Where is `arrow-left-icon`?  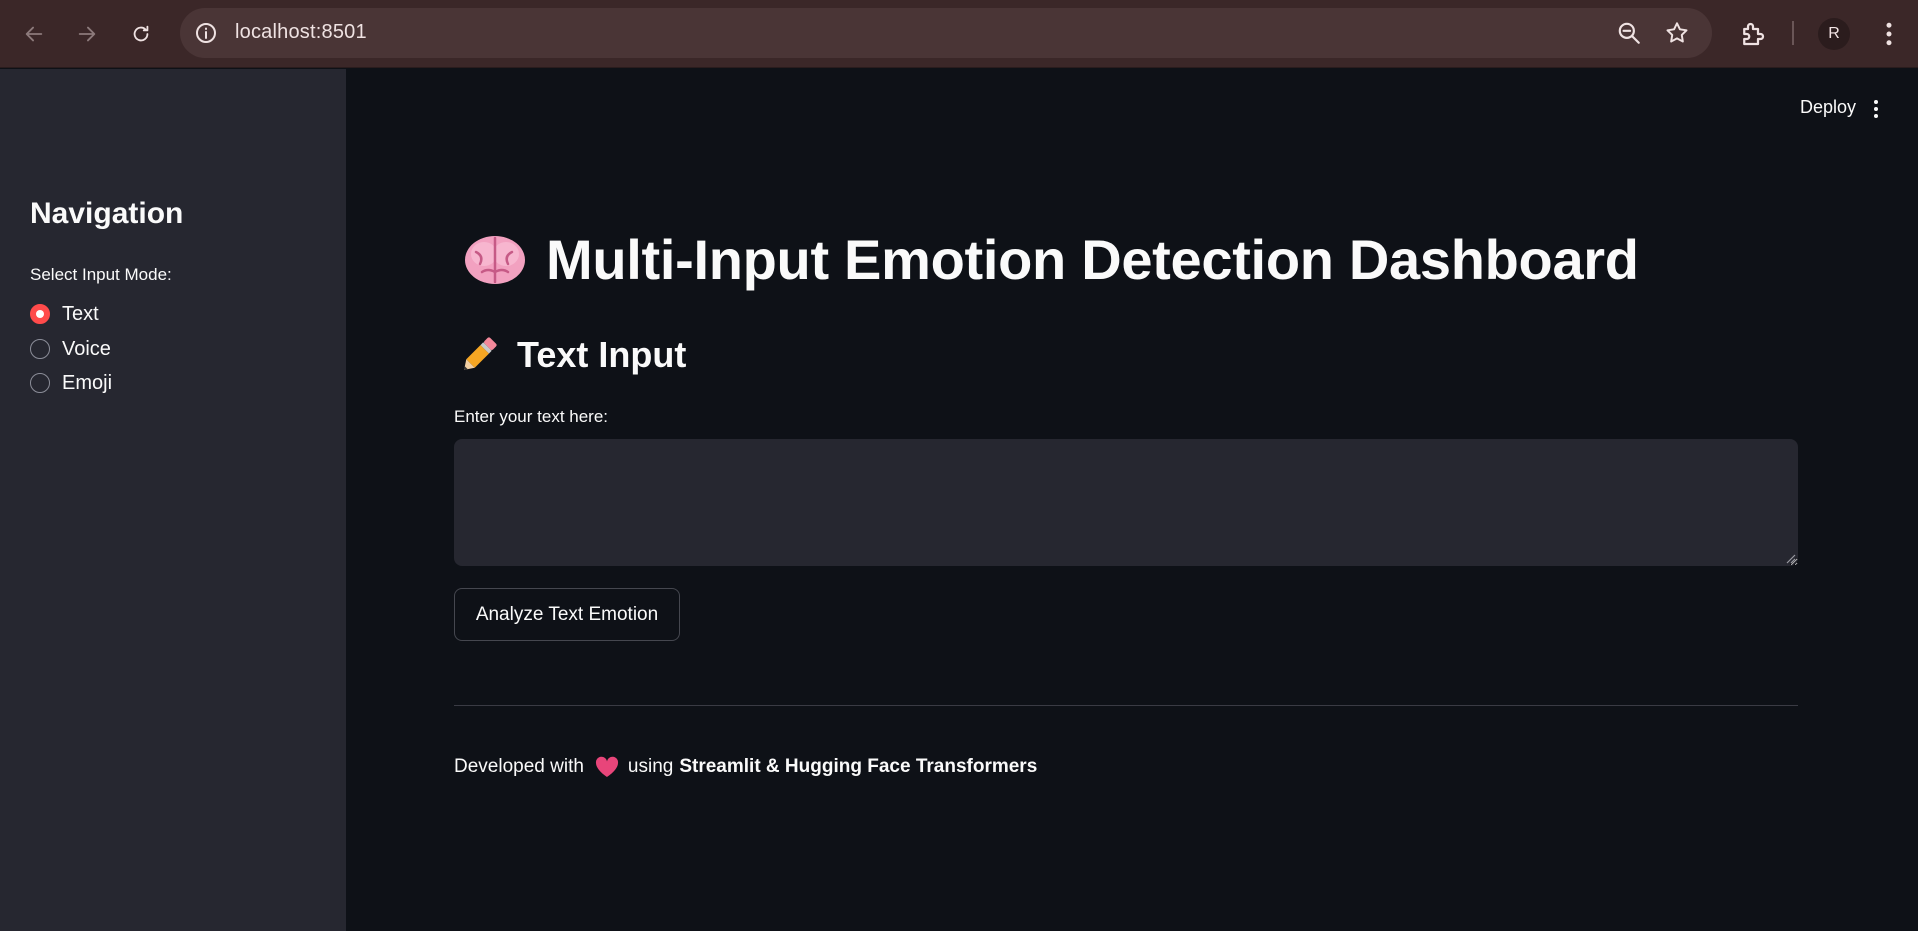 arrow-left-icon is located at coordinates (34, 34).